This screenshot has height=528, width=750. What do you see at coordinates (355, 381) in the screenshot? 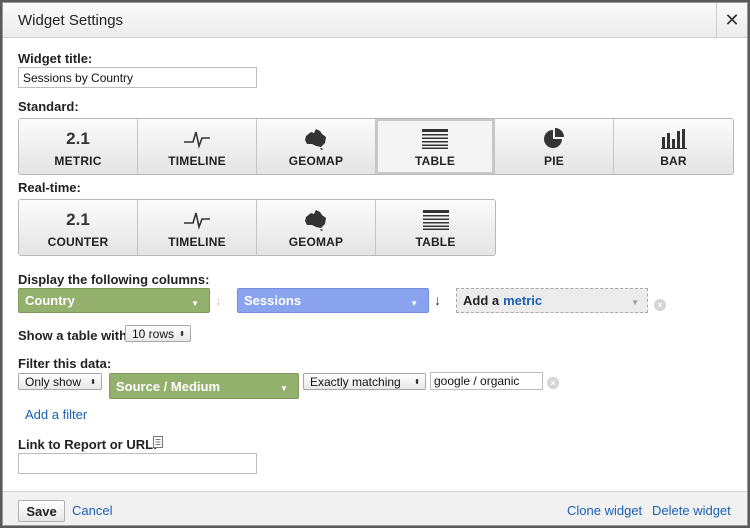
I see `filter-match-value: Exactly matching` at bounding box center [355, 381].